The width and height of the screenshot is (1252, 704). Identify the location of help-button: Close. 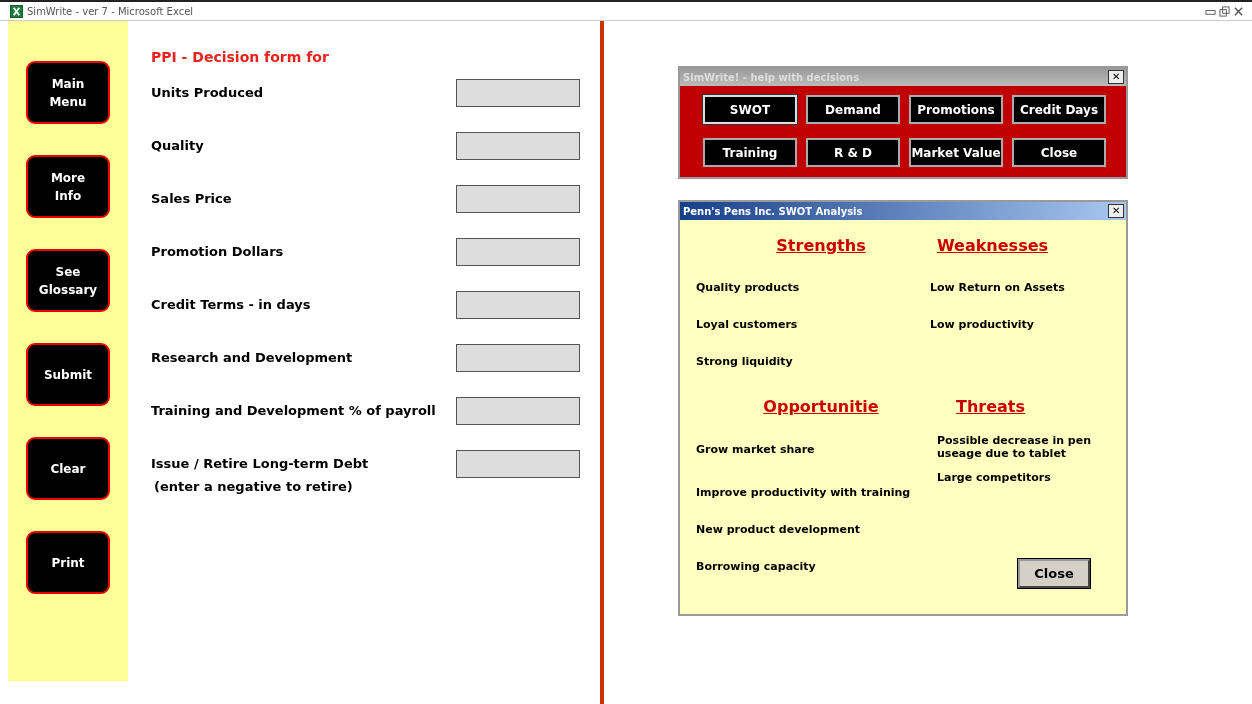
(1059, 152).